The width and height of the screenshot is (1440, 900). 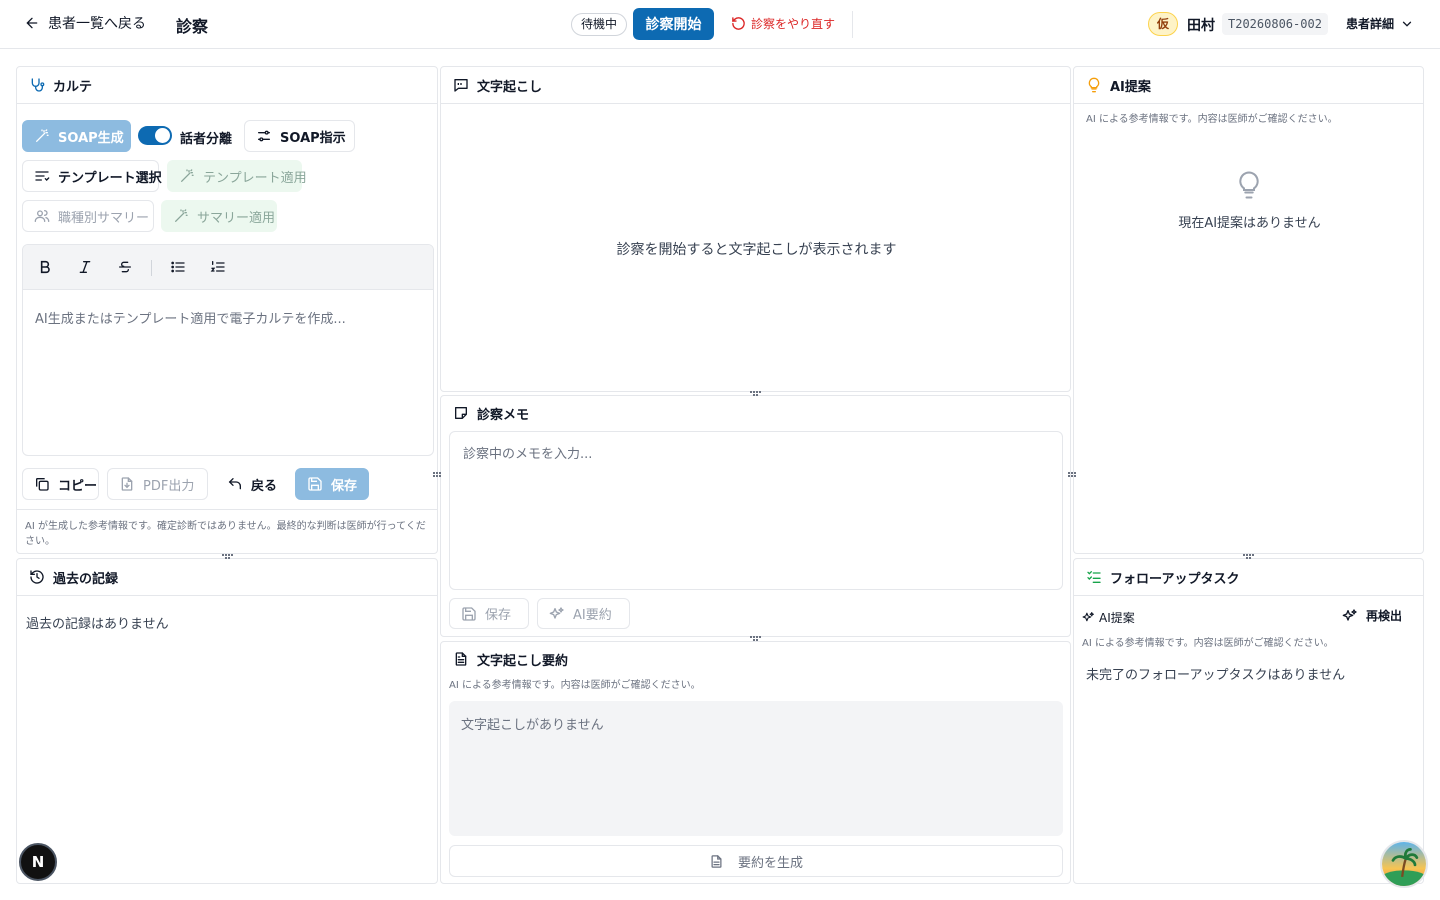 What do you see at coordinates (38, 862) in the screenshot?
I see `dev-tools-button: N` at bounding box center [38, 862].